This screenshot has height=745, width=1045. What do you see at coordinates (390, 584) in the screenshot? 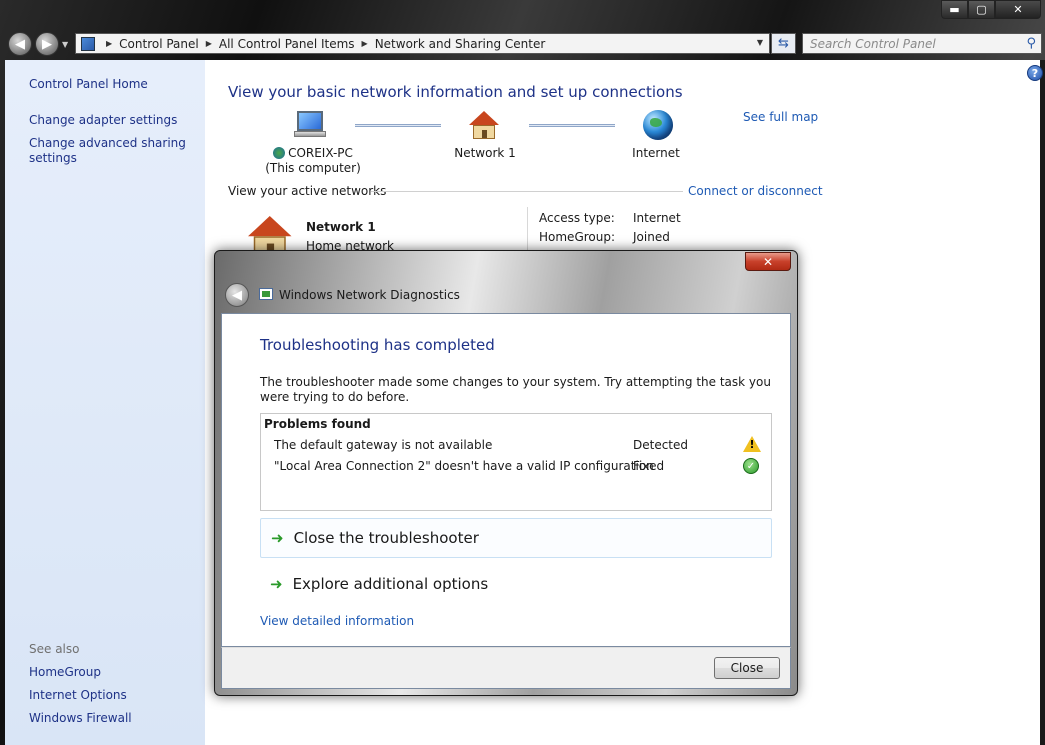
I see `explore-options-label: Explore additional options` at bounding box center [390, 584].